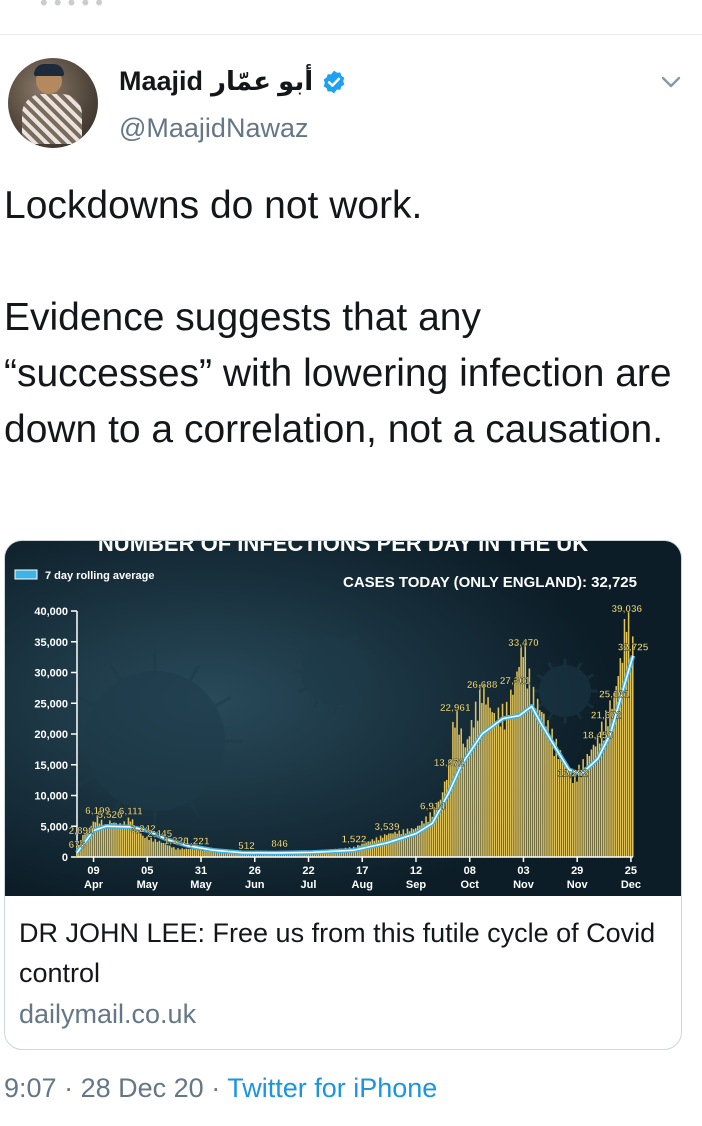  I want to click on data-label: 6,914, so click(432, 806).